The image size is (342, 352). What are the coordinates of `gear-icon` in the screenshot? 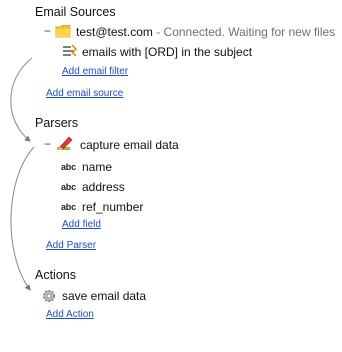 It's located at (49, 298).